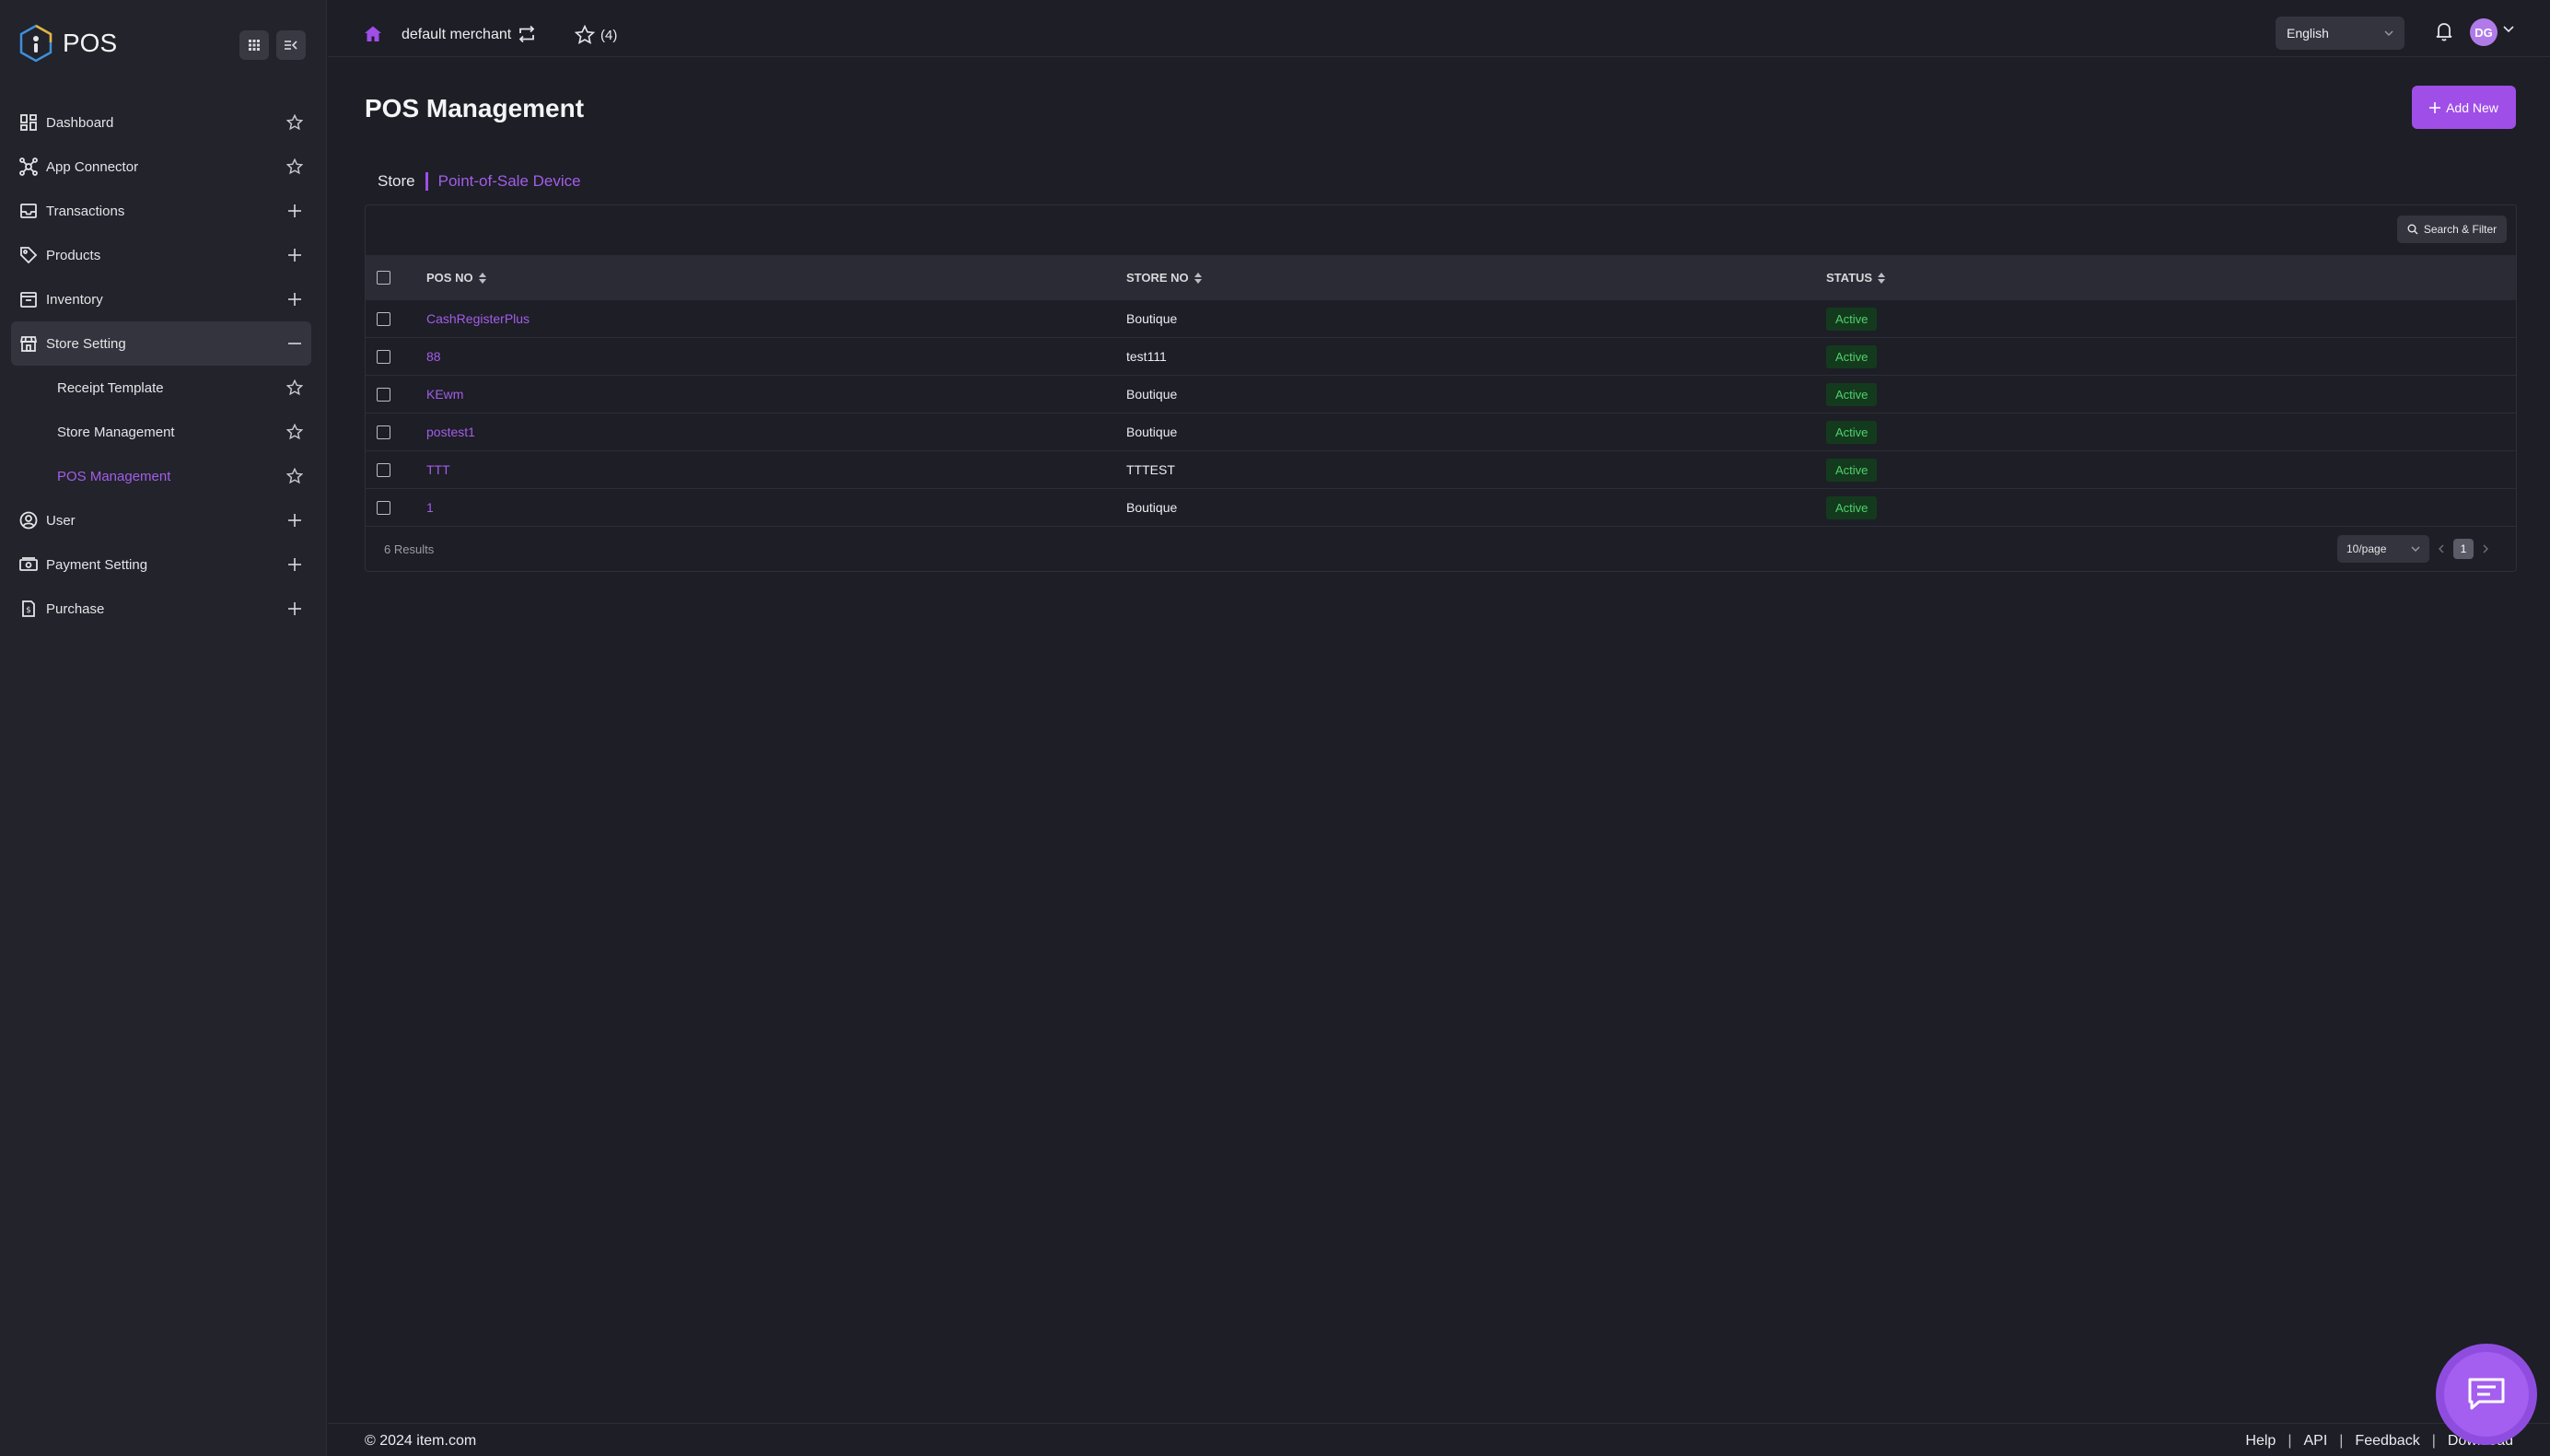  I want to click on sidebar-item-store-setting: Store Setting, so click(161, 343).